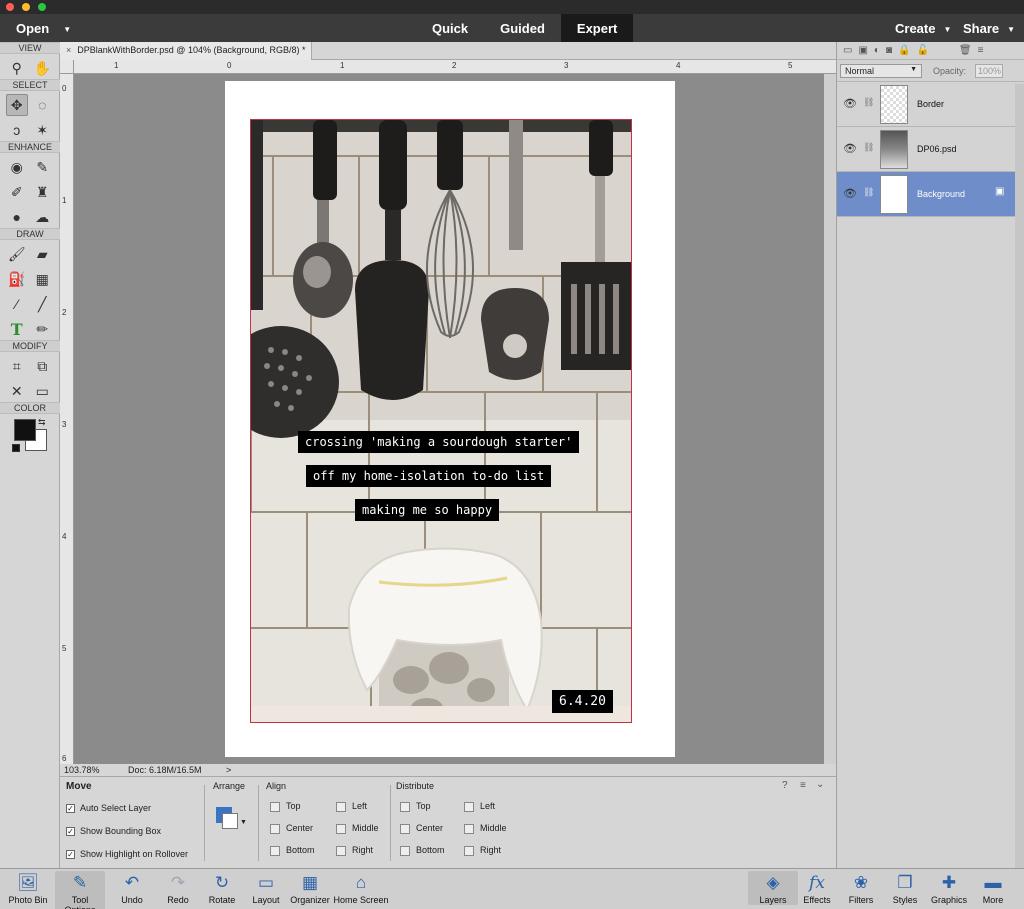 This screenshot has width=1024, height=909. Describe the element at coordinates (817, 888) in the screenshot. I see `effects-button: fx Effects` at that location.